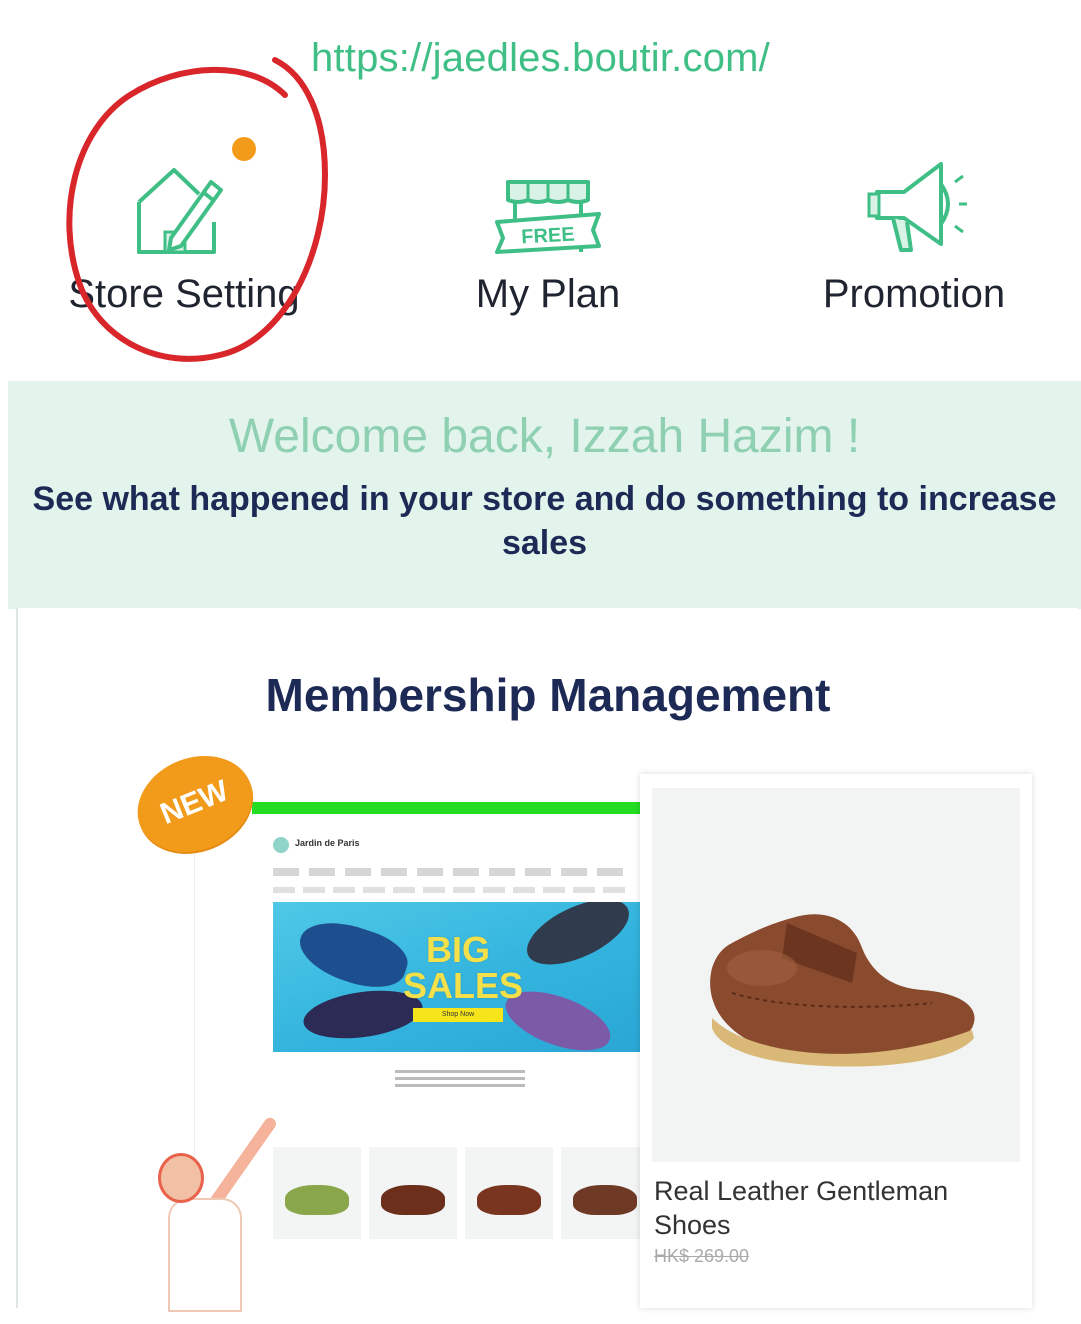 This screenshot has width=1081, height=1324. Describe the element at coordinates (180, 211) in the screenshot. I see `store-edit-icon` at that location.